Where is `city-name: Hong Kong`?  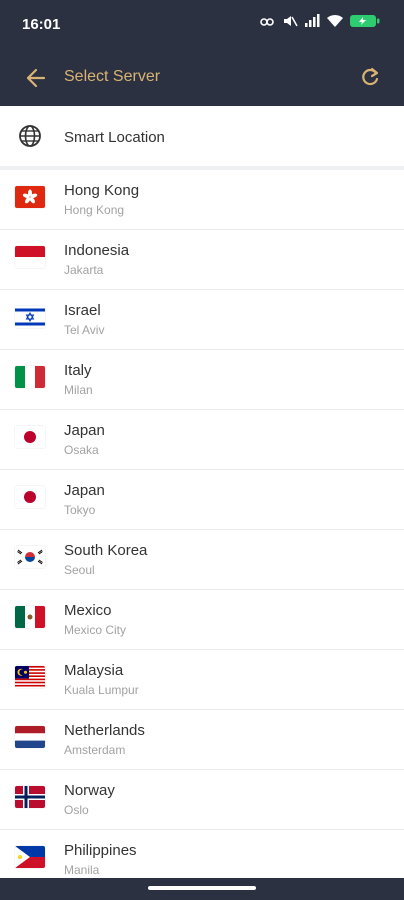
city-name: Hong Kong is located at coordinates (94, 210).